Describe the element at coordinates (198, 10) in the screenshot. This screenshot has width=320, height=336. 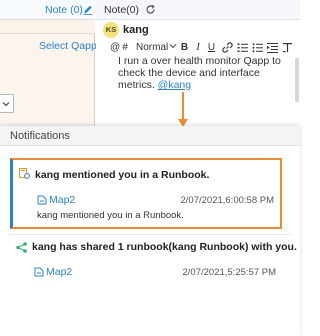
I see `note-header: Note(0)` at that location.